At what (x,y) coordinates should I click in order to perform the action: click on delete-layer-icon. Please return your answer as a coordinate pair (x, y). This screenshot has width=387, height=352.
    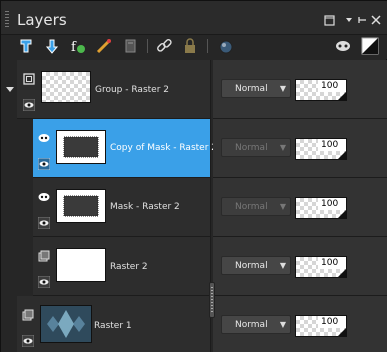
    Looking at the image, I should click on (130, 46).